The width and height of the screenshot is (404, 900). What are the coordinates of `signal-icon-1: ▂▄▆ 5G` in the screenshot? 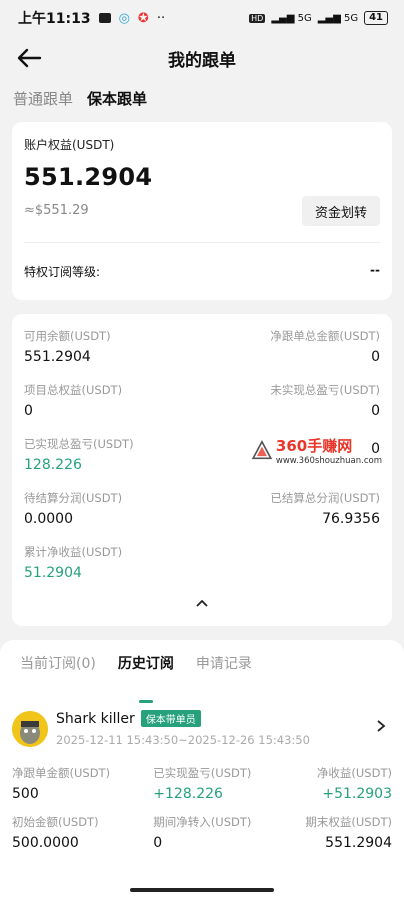 It's located at (291, 18).